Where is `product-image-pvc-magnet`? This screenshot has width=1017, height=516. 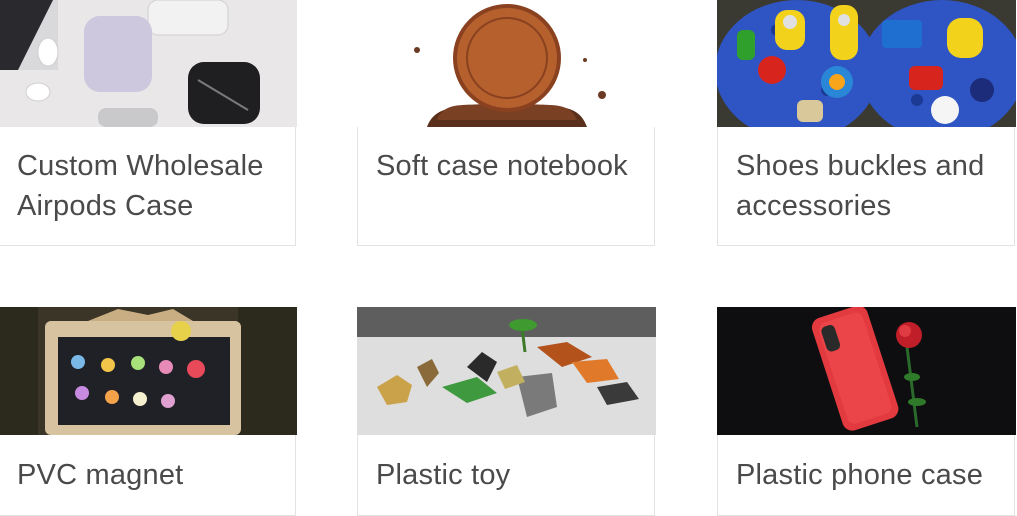 product-image-pvc-magnet is located at coordinates (148, 371).